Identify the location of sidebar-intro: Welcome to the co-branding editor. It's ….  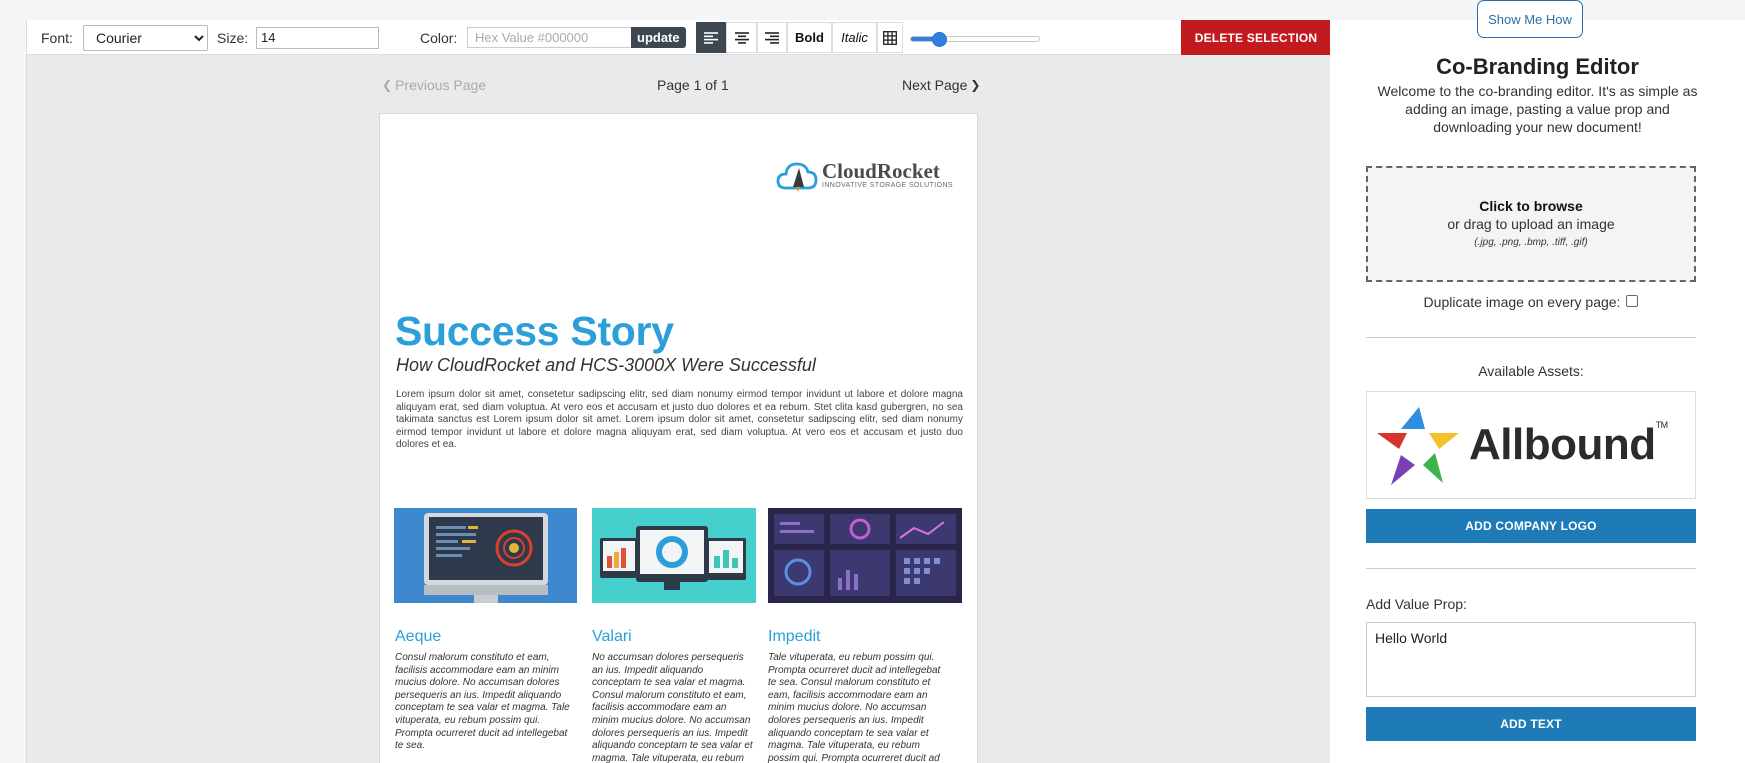
(1537, 109).